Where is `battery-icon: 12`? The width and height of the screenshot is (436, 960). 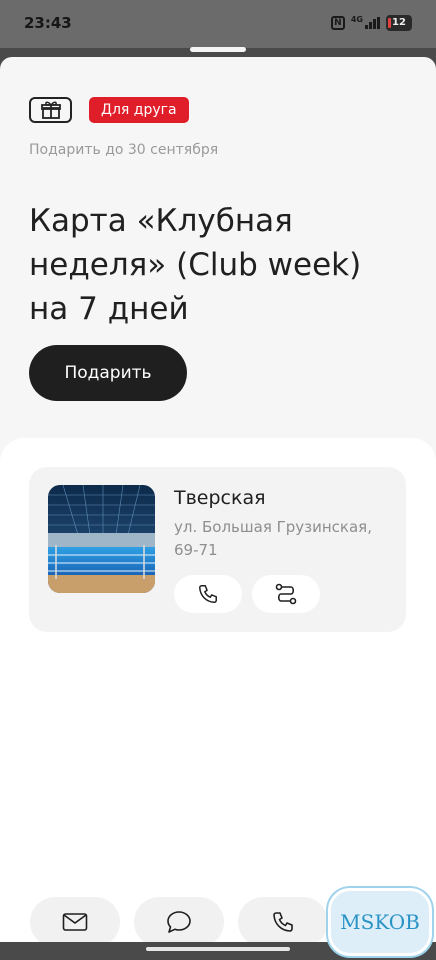
battery-icon: 12 is located at coordinates (399, 23).